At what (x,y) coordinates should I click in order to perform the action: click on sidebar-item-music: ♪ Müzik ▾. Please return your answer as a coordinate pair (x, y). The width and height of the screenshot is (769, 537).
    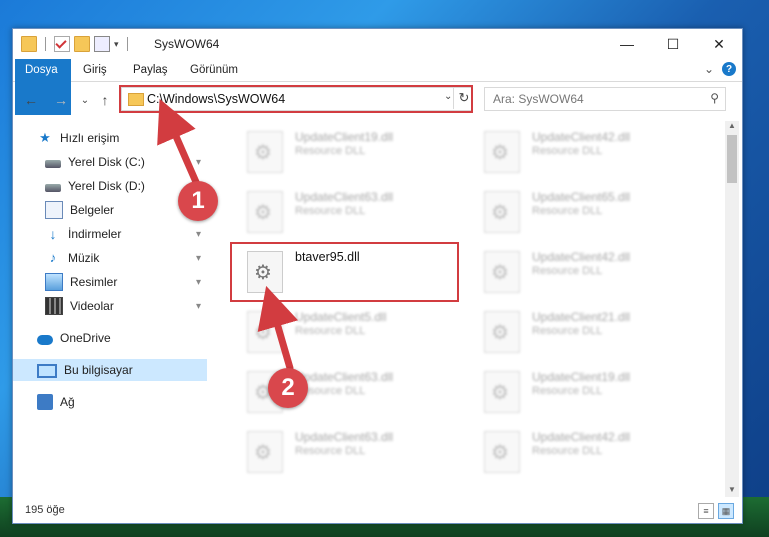
    Looking at the image, I should click on (110, 258).